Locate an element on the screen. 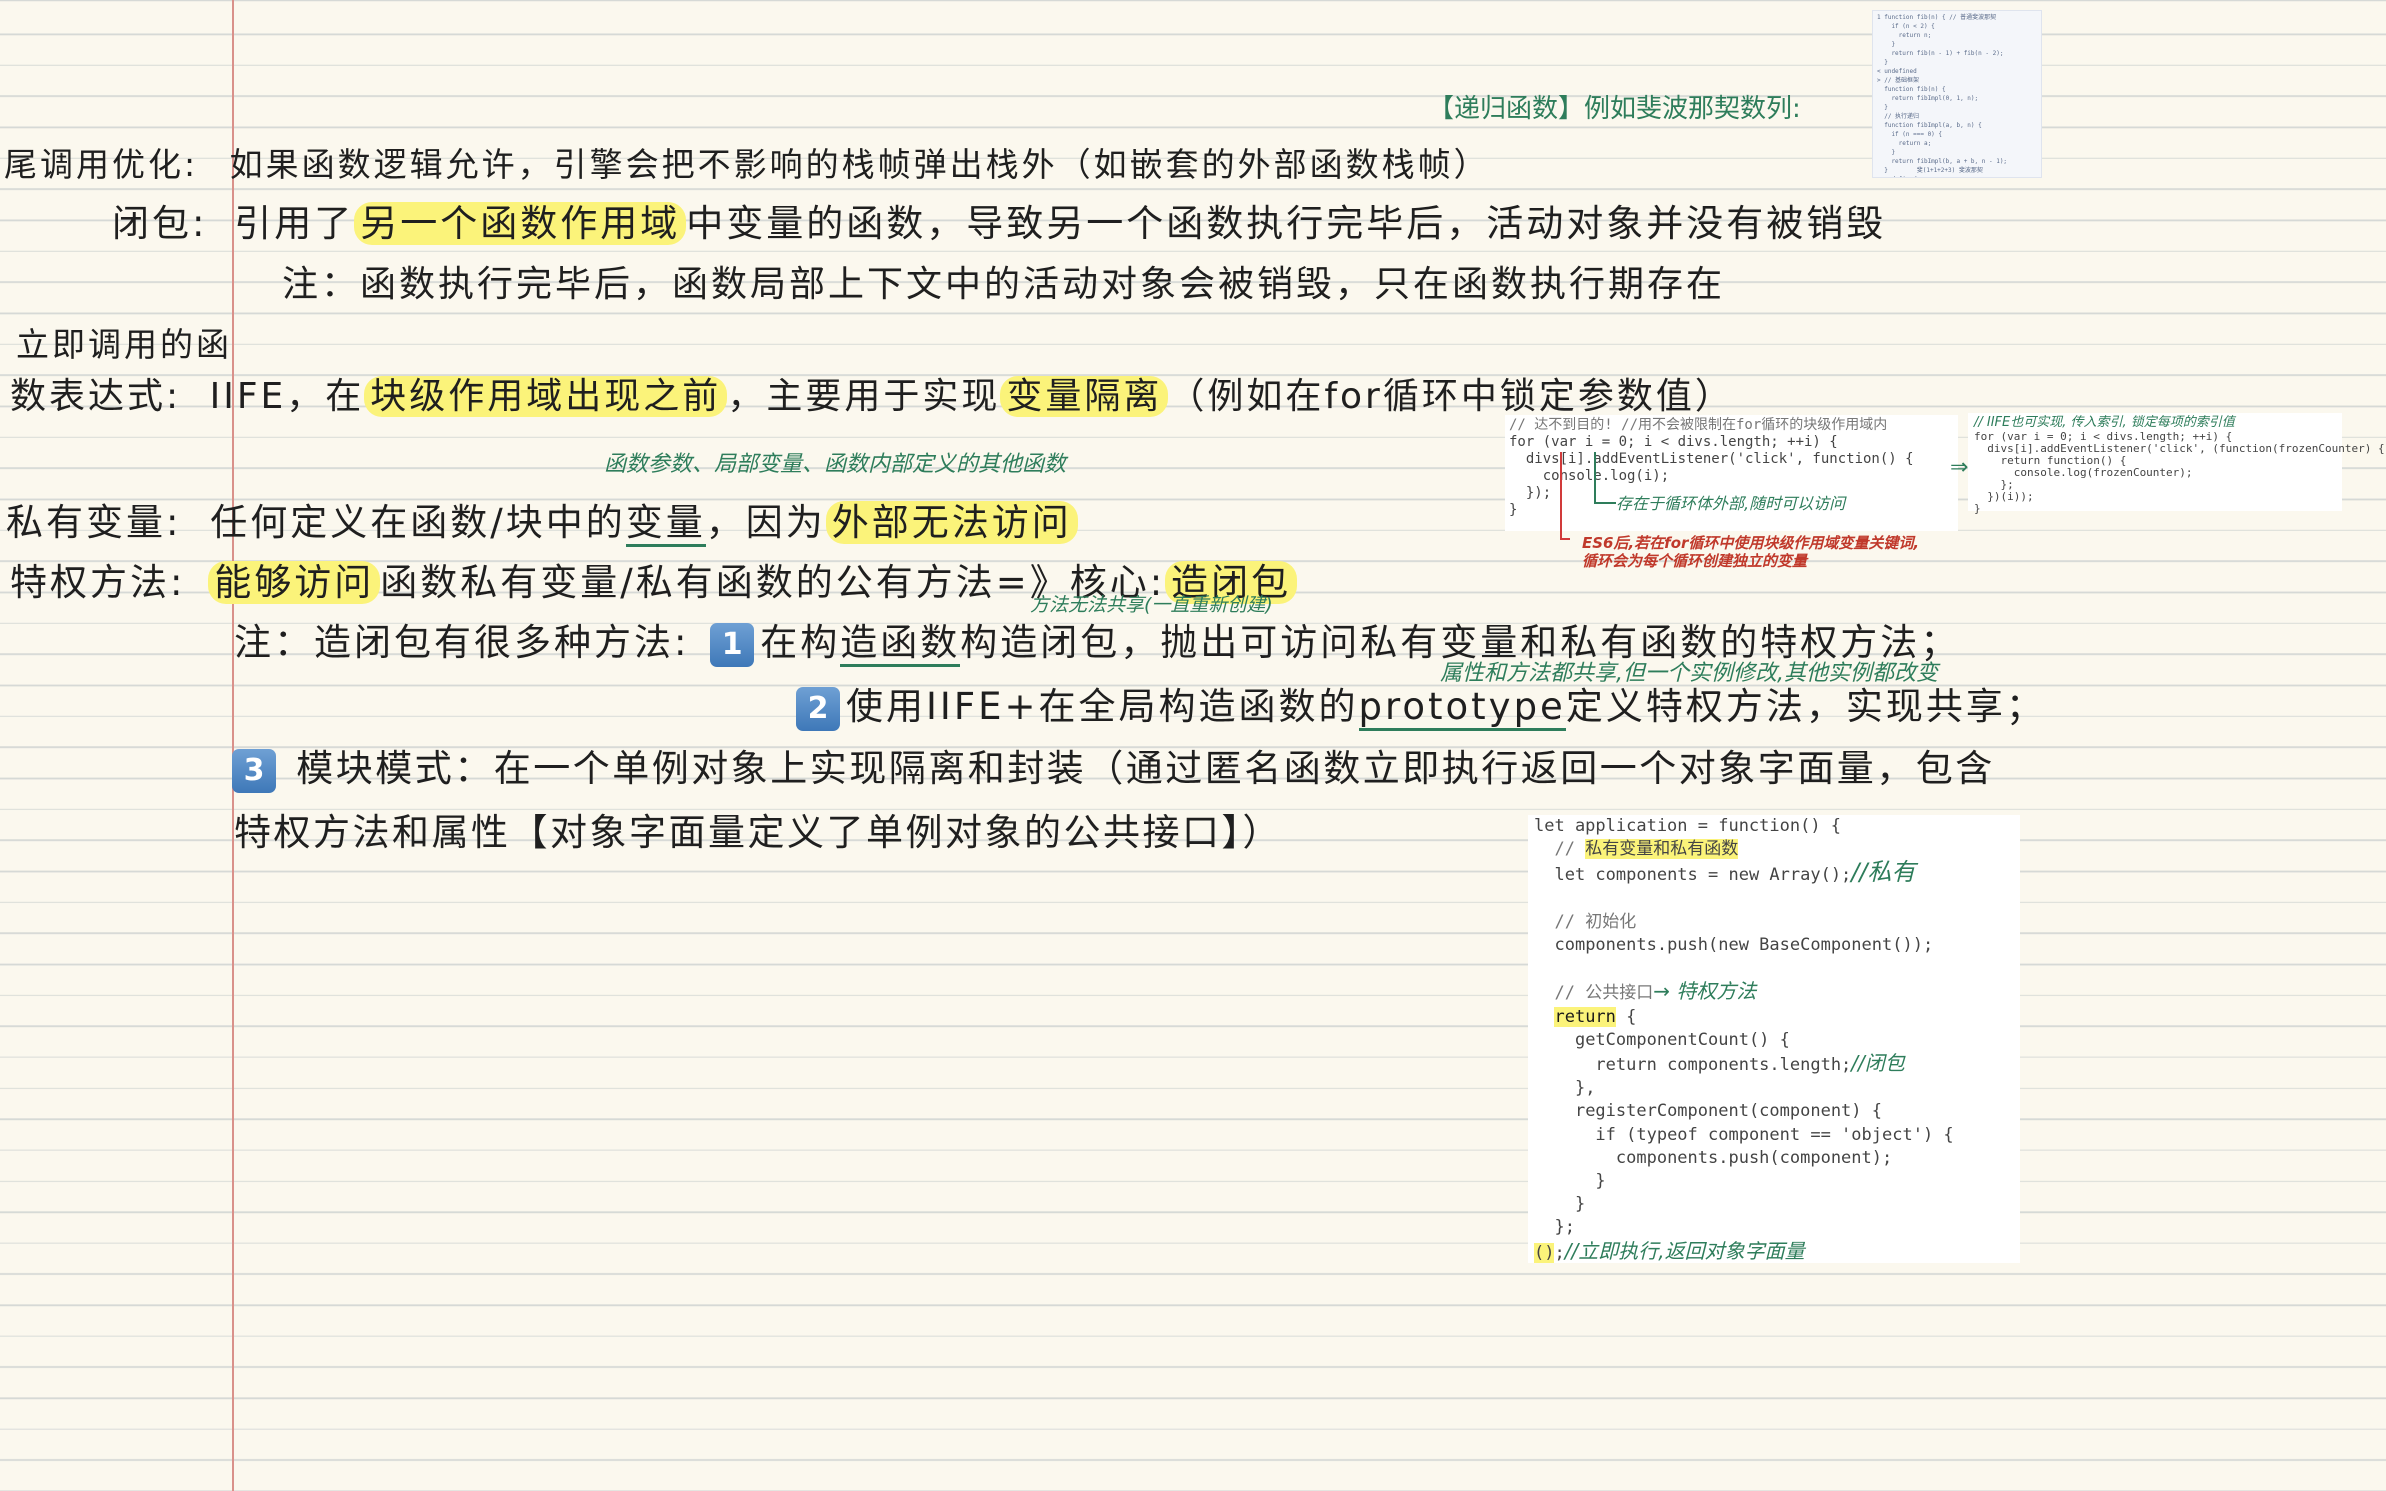 Image resolution: width=2386 pixels, height=1491 pixels. code-line: components.push(component); is located at coordinates (1723, 1157).